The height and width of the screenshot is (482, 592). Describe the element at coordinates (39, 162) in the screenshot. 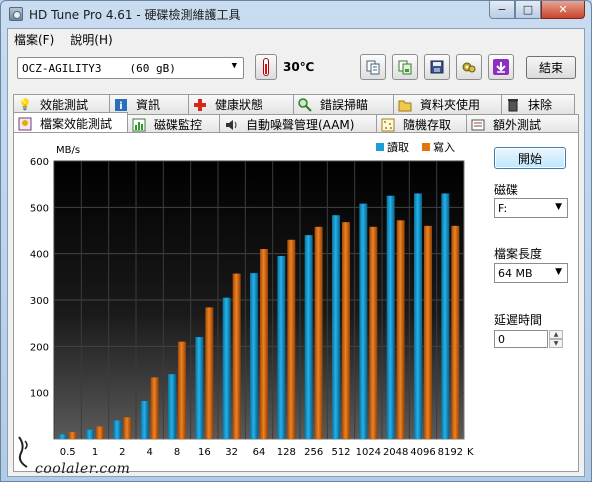

I see `y-tick-label: 600` at that location.